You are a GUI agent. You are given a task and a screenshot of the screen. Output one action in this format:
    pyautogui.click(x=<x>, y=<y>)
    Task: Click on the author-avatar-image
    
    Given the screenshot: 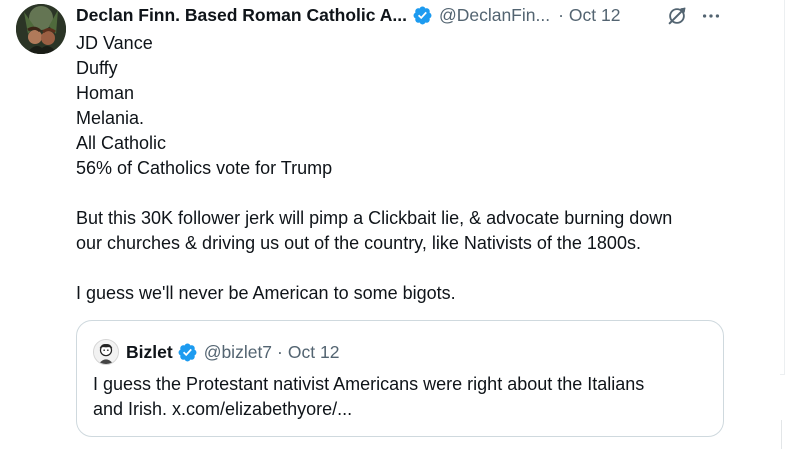 What is the action you would take?
    pyautogui.click(x=41, y=29)
    